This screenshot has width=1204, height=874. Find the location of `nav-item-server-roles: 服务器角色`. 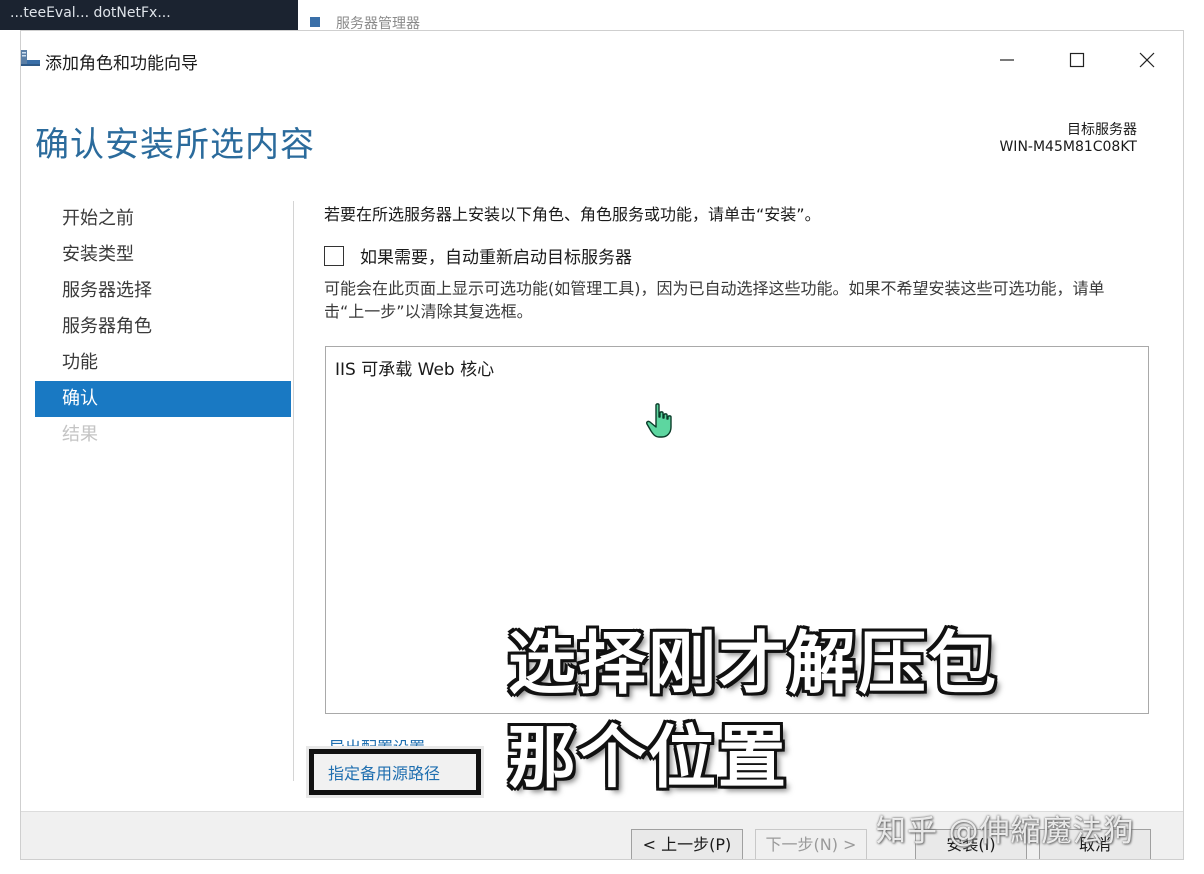

nav-item-server-roles: 服务器角色 is located at coordinates (163, 327).